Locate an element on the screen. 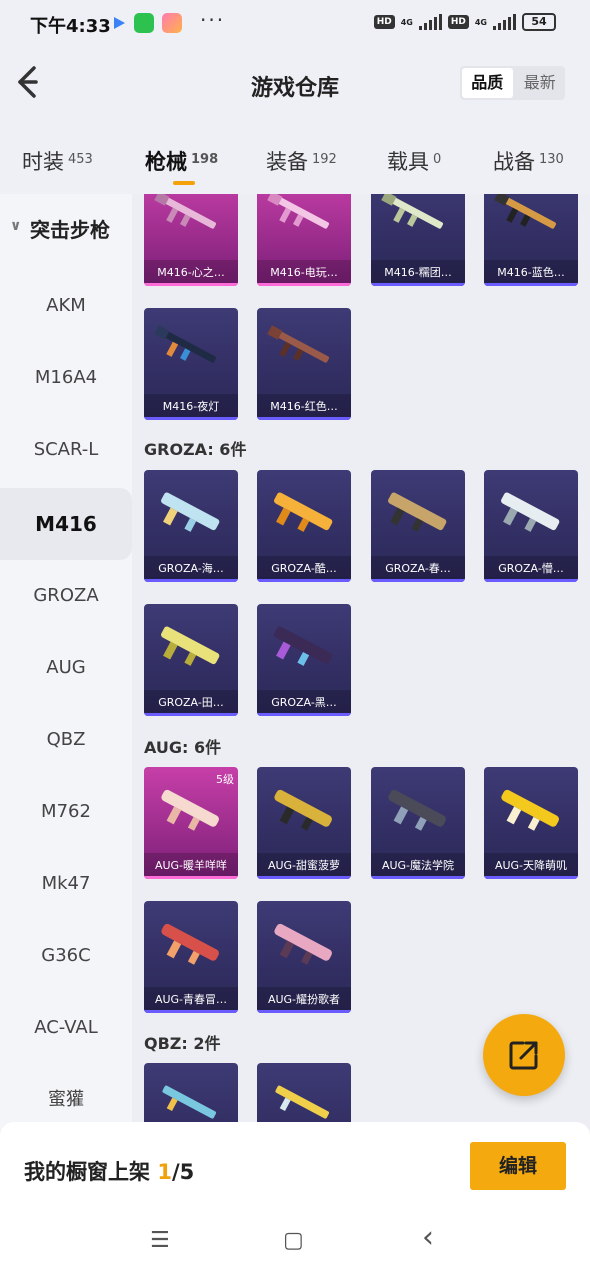 This screenshot has height=1280, width=590. sidebar-item-scar-l: SCAR-L is located at coordinates (66, 450).